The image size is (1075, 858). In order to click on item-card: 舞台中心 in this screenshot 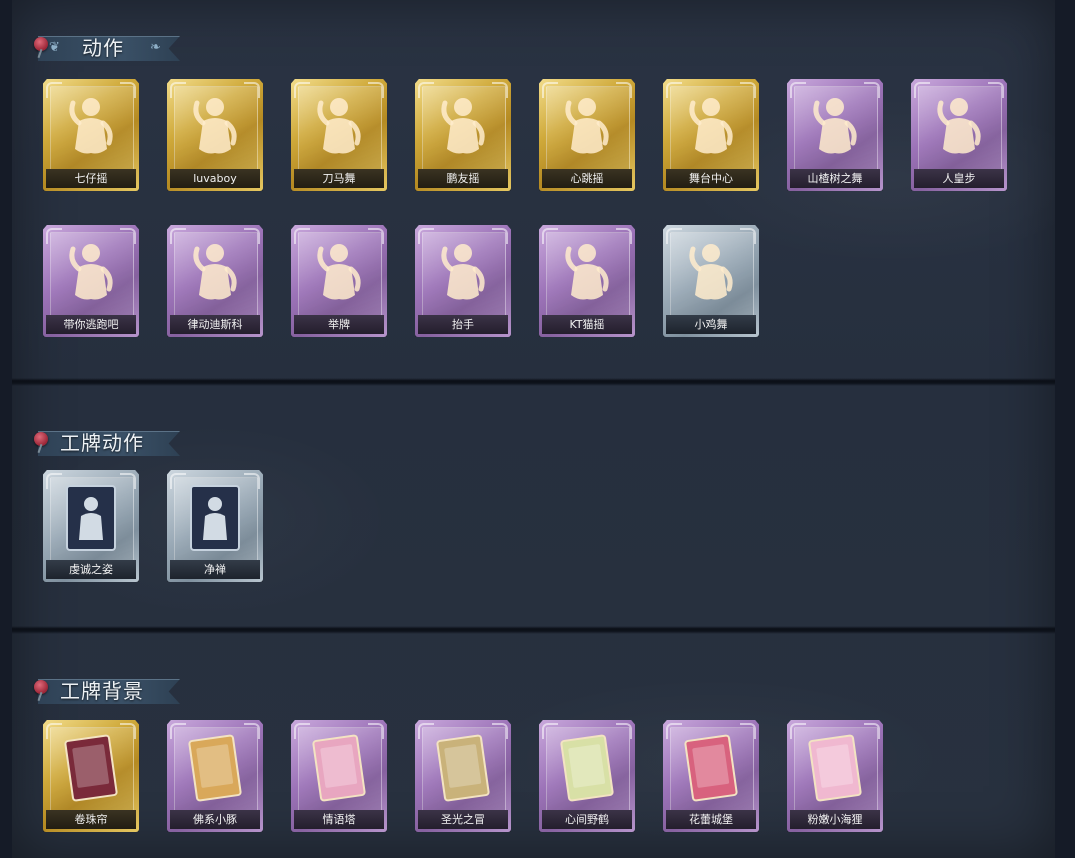, I will do `click(711, 135)`.